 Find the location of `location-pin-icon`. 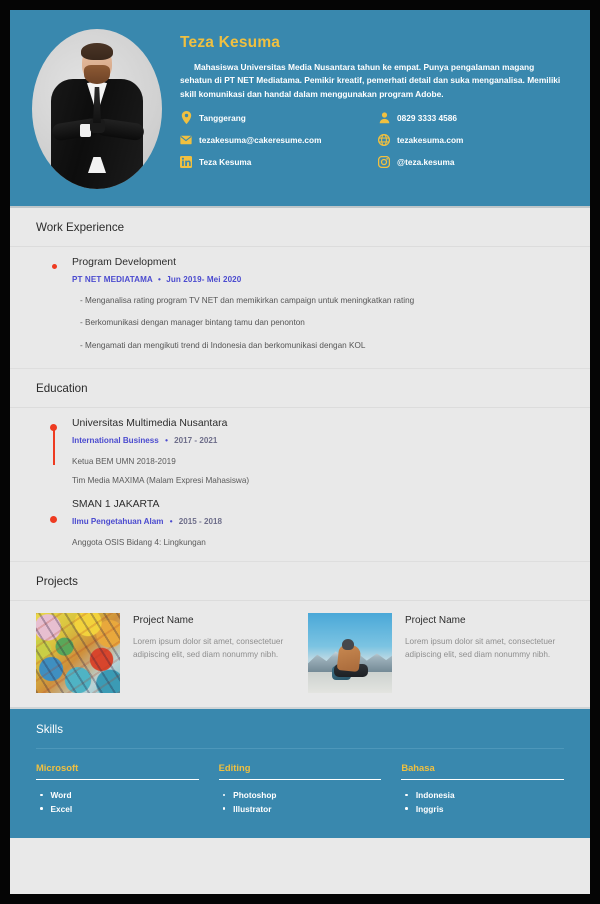

location-pin-icon is located at coordinates (186, 118).